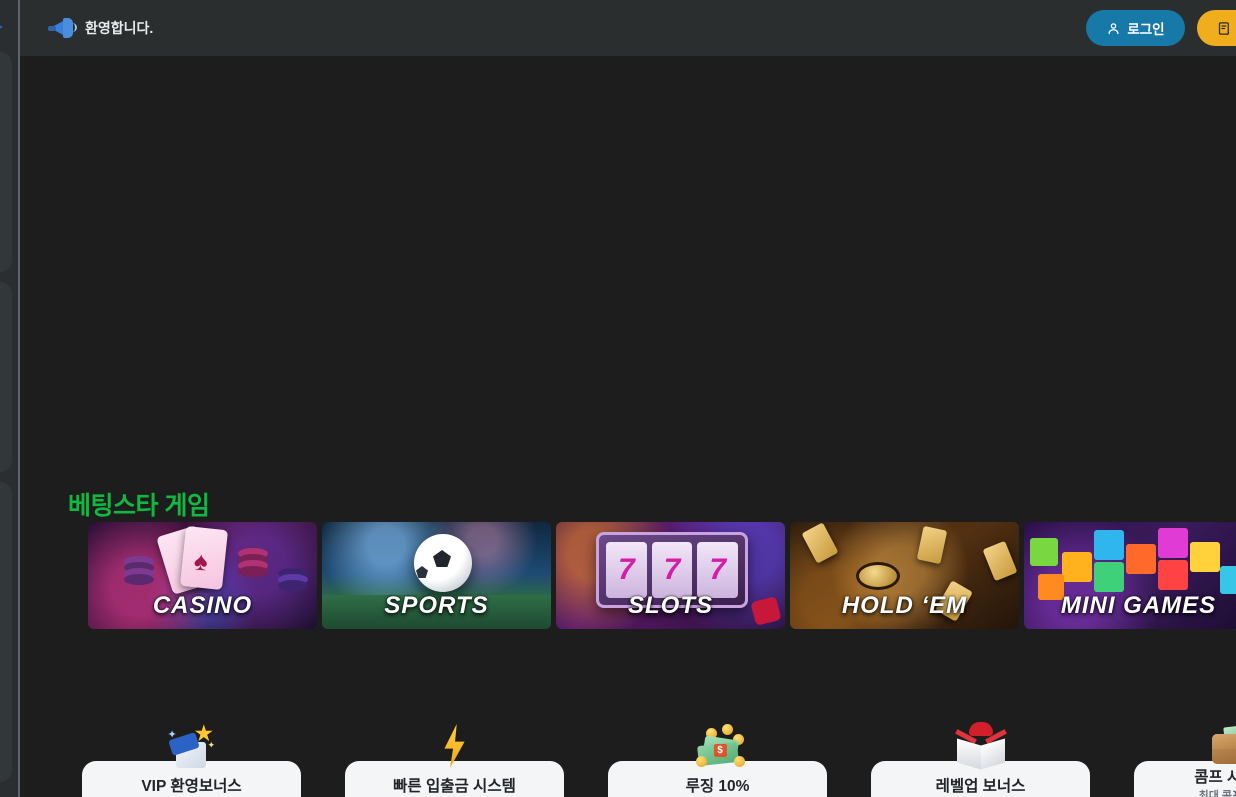 The height and width of the screenshot is (797, 1236). I want to click on game-card-label: SPORTS, so click(436, 605).